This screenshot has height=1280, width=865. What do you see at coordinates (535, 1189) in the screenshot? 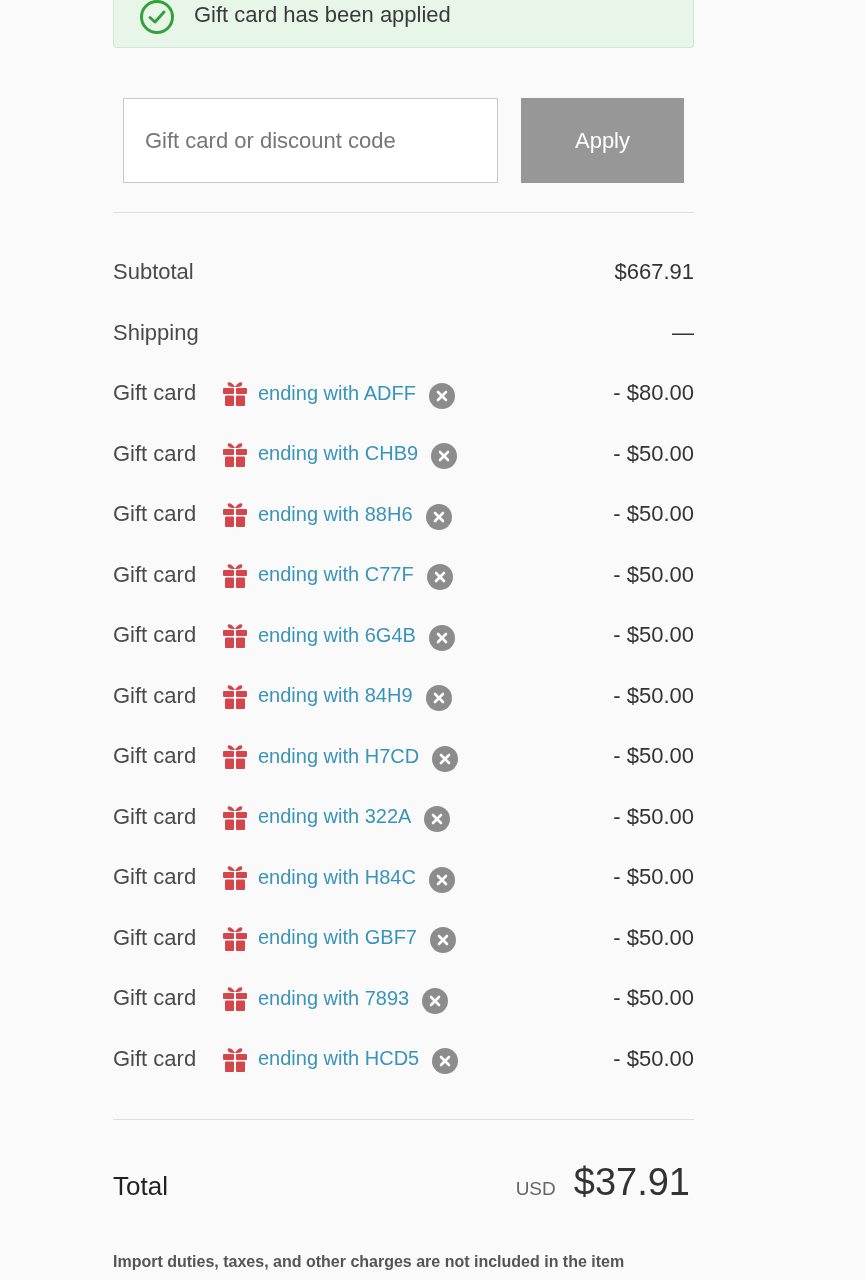
I see `currency-code: USD` at bounding box center [535, 1189].